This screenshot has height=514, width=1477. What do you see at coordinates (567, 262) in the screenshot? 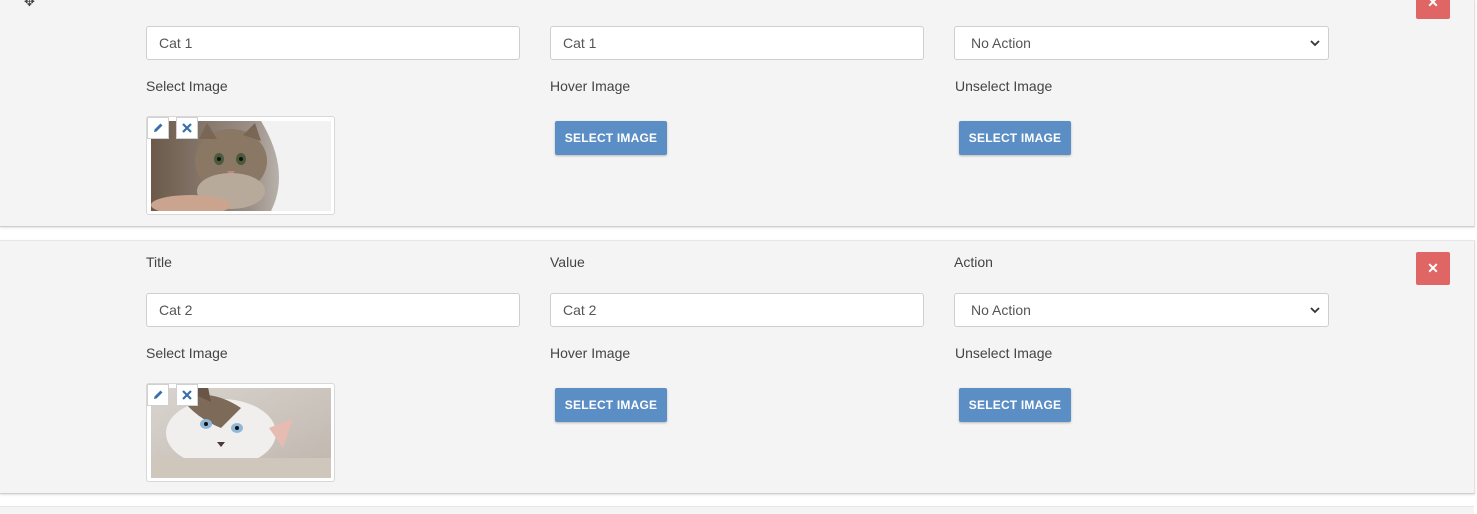
I see `value-label: Value` at bounding box center [567, 262].